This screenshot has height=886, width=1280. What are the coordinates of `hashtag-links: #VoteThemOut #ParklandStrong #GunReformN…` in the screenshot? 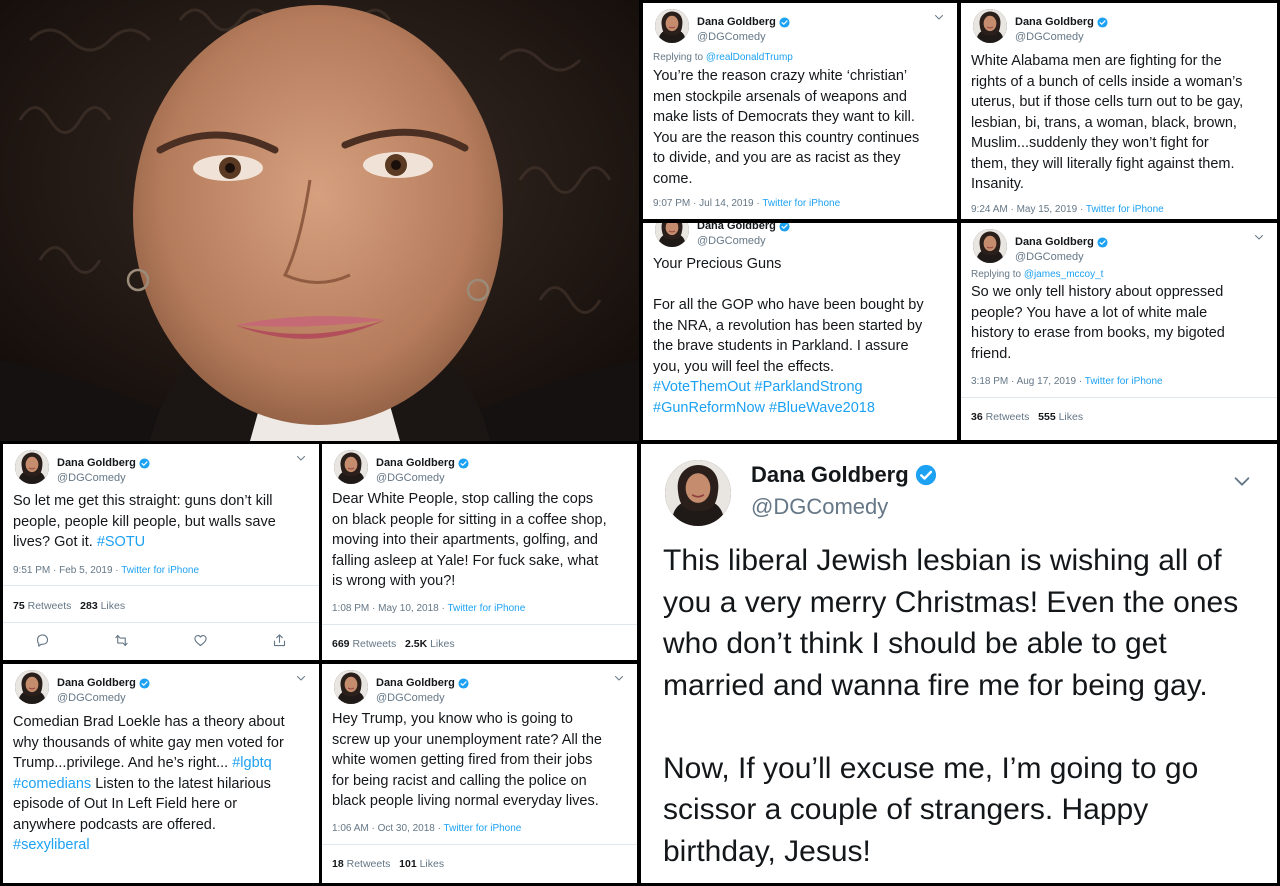 It's located at (764, 397).